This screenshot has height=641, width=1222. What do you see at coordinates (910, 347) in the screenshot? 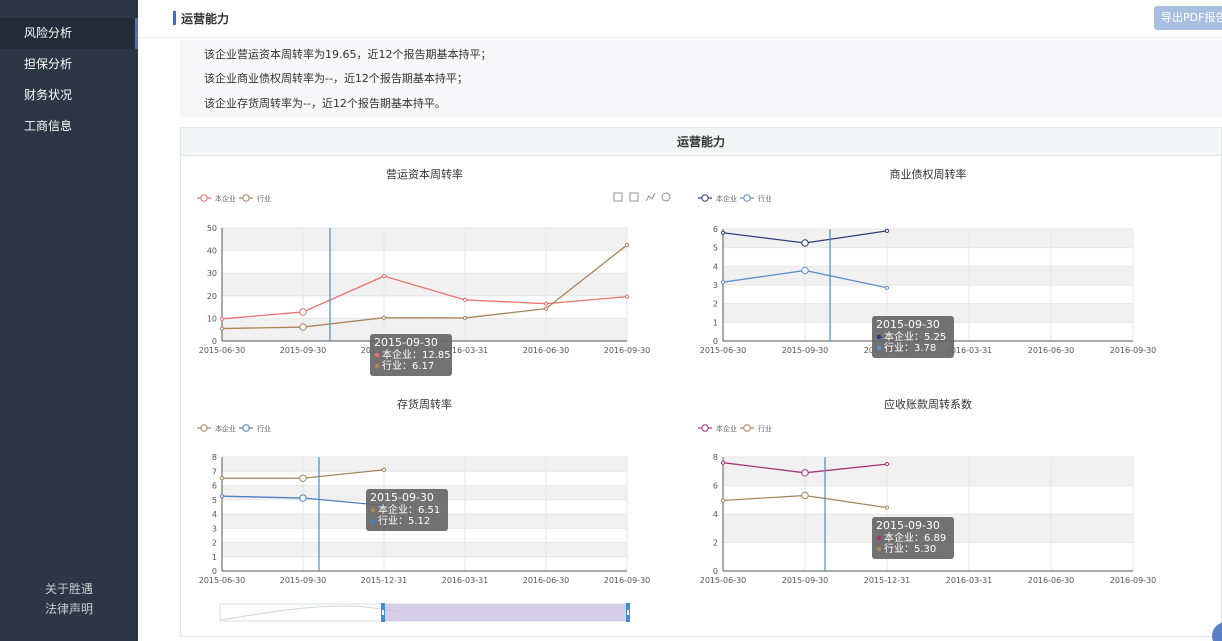
I see `tooltip-line: 行业：3.78` at bounding box center [910, 347].